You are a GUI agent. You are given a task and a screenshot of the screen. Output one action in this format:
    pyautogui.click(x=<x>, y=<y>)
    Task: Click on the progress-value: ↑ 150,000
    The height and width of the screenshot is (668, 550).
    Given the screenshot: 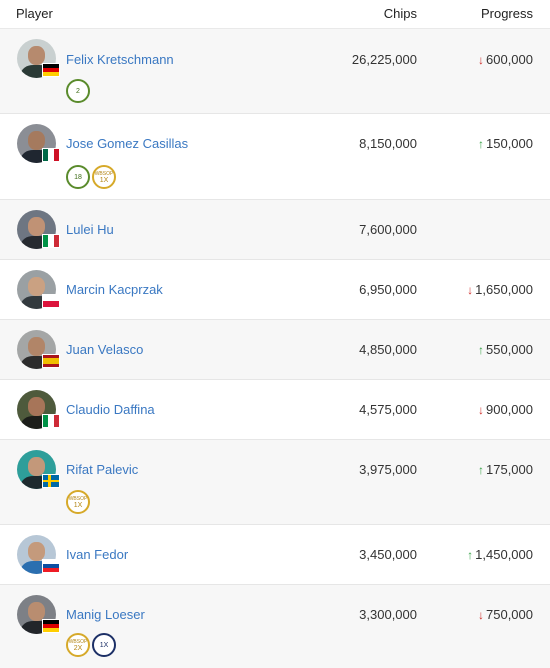 What is the action you would take?
    pyautogui.click(x=505, y=143)
    